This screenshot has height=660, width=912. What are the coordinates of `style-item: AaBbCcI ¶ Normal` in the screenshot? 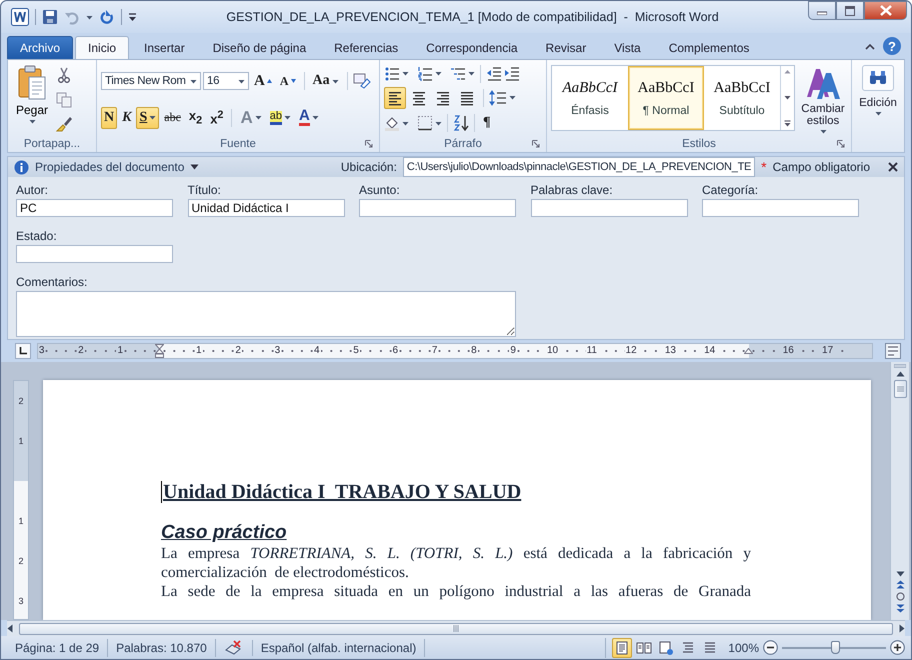 It's located at (666, 98).